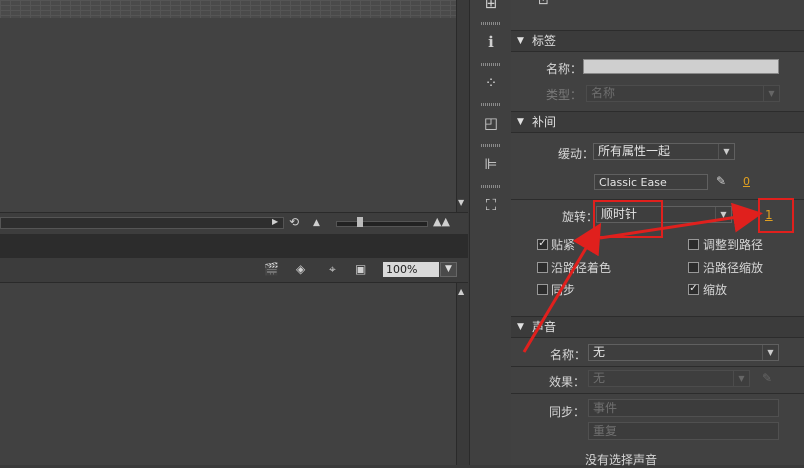 Image resolution: width=804 pixels, height=468 pixels. What do you see at coordinates (271, 269) in the screenshot?
I see `clapboard-icon: 🎬` at bounding box center [271, 269].